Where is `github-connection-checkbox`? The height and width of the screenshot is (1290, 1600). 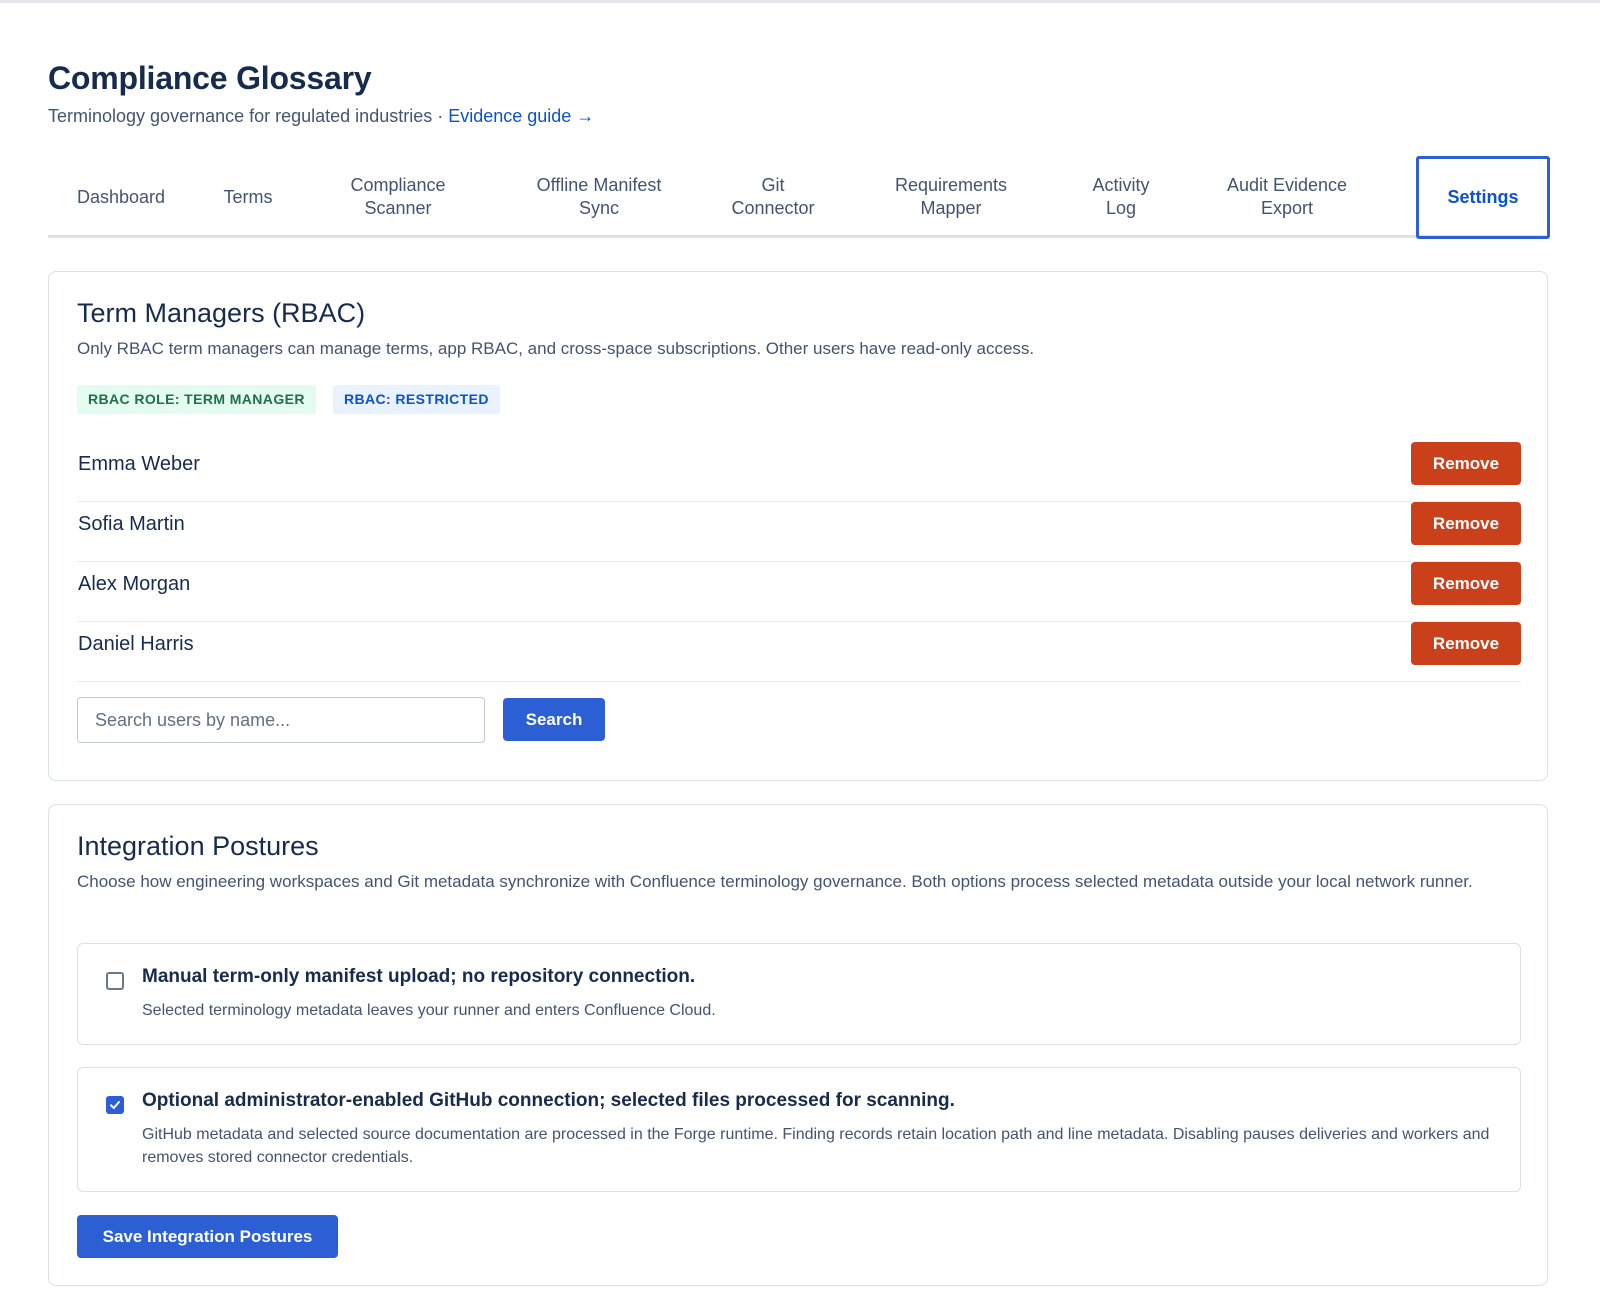 github-connection-checkbox is located at coordinates (115, 1105).